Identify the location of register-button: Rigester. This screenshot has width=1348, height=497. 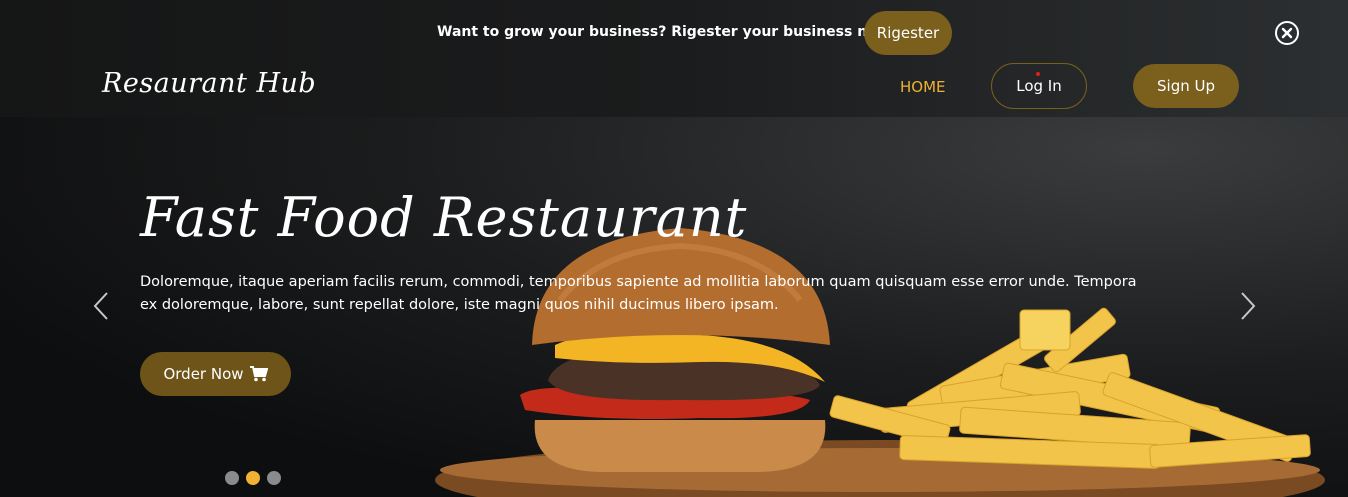
(908, 33).